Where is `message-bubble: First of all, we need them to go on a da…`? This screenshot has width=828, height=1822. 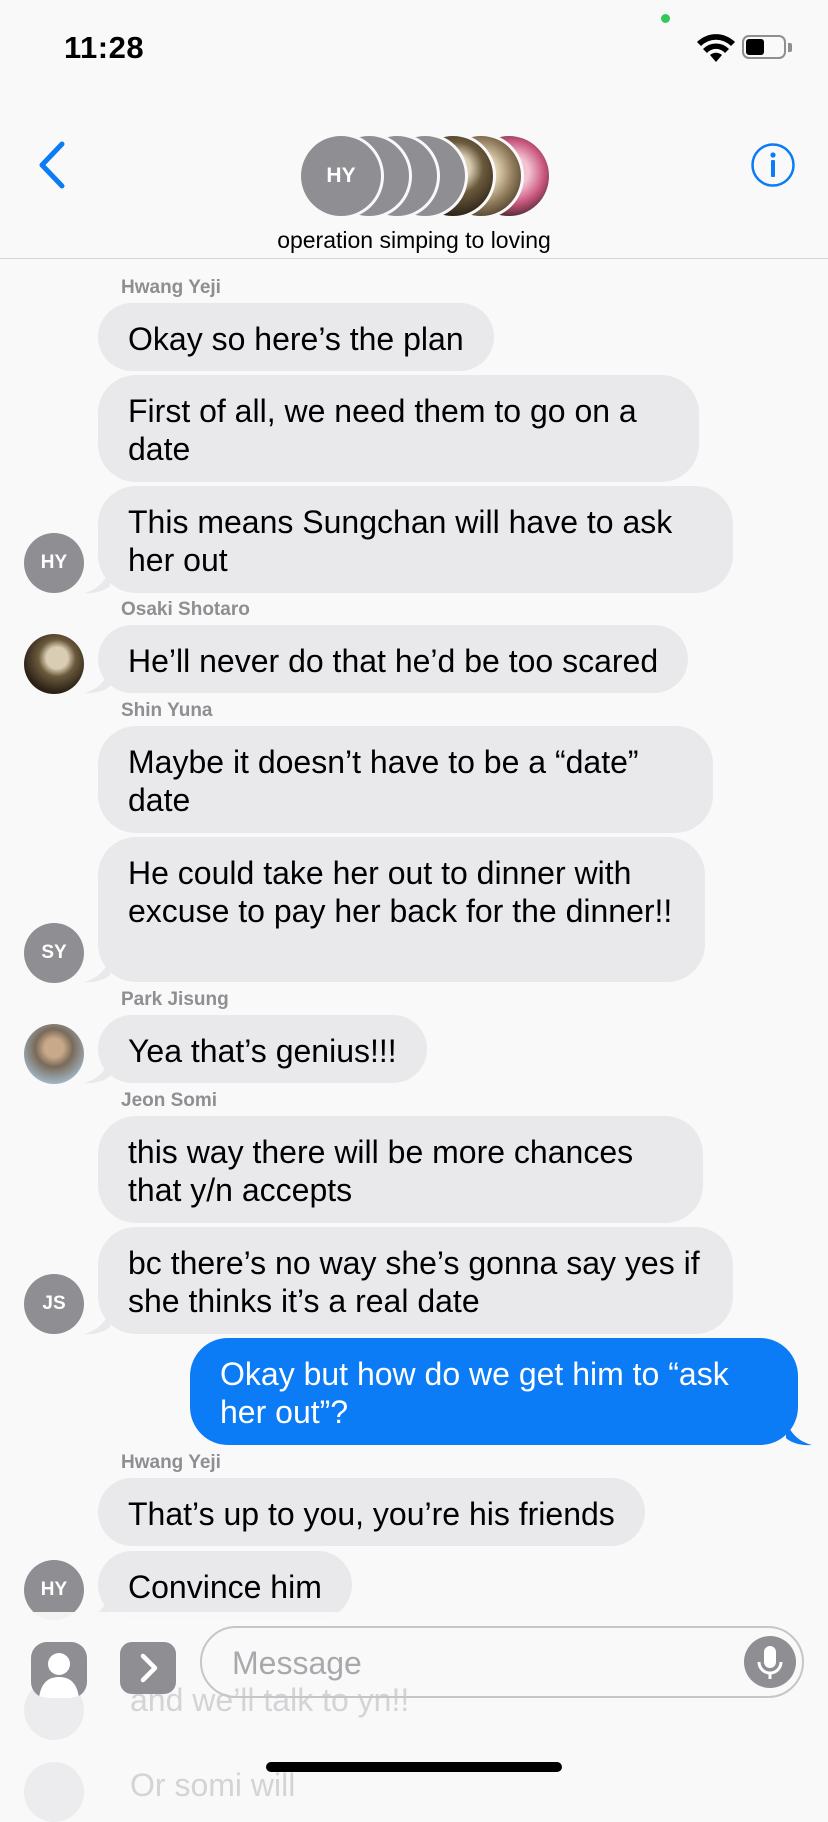
message-bubble: First of all, we need them to go on a da… is located at coordinates (398, 428).